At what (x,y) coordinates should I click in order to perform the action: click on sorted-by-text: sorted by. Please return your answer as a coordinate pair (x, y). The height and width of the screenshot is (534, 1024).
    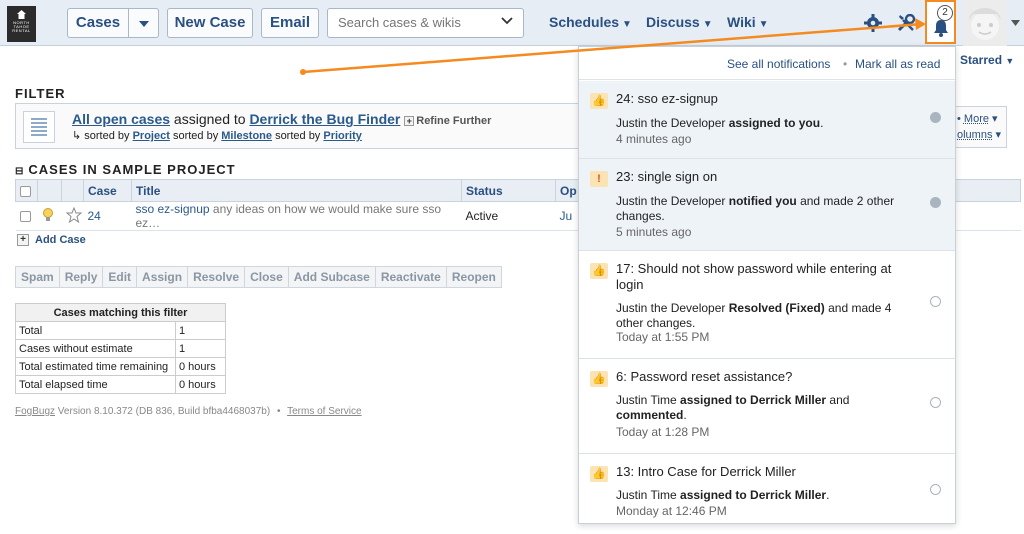
    Looking at the image, I should click on (299, 136).